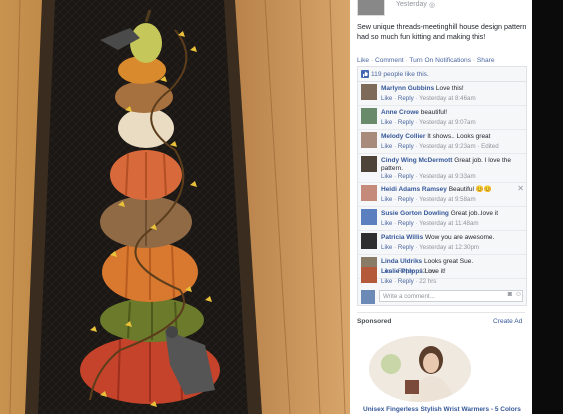 The height and width of the screenshot is (414, 563). Describe the element at coordinates (447, 122) in the screenshot. I see `comment-time: Yesterday at 9:07am` at that location.